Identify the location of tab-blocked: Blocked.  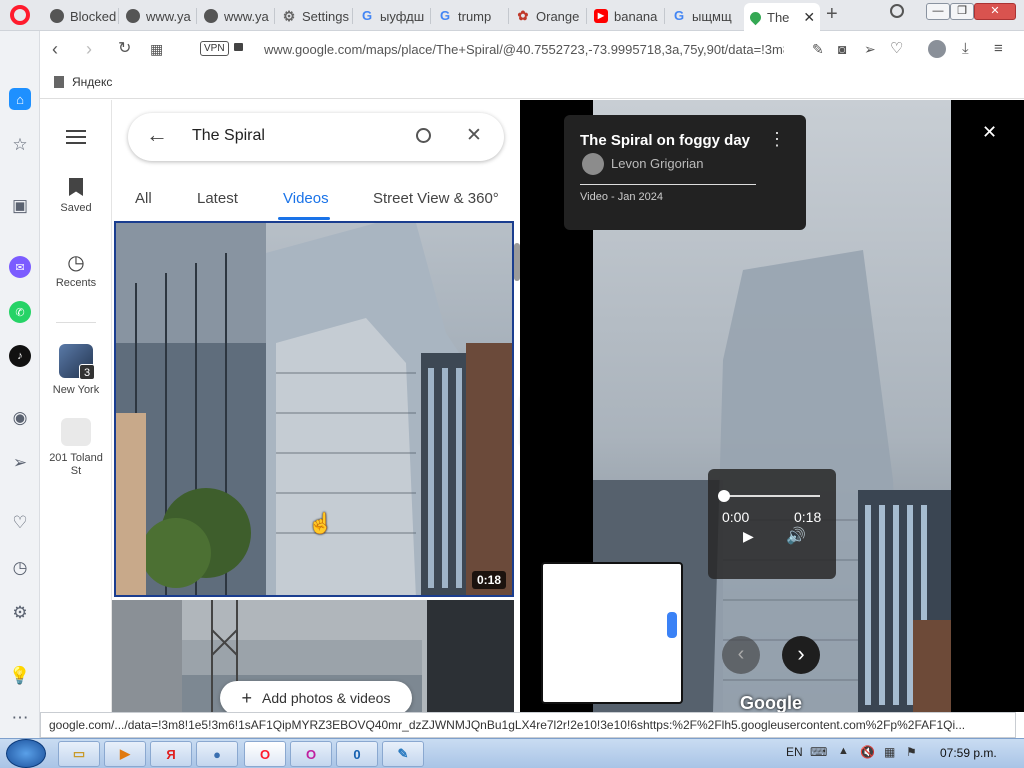
(82, 16).